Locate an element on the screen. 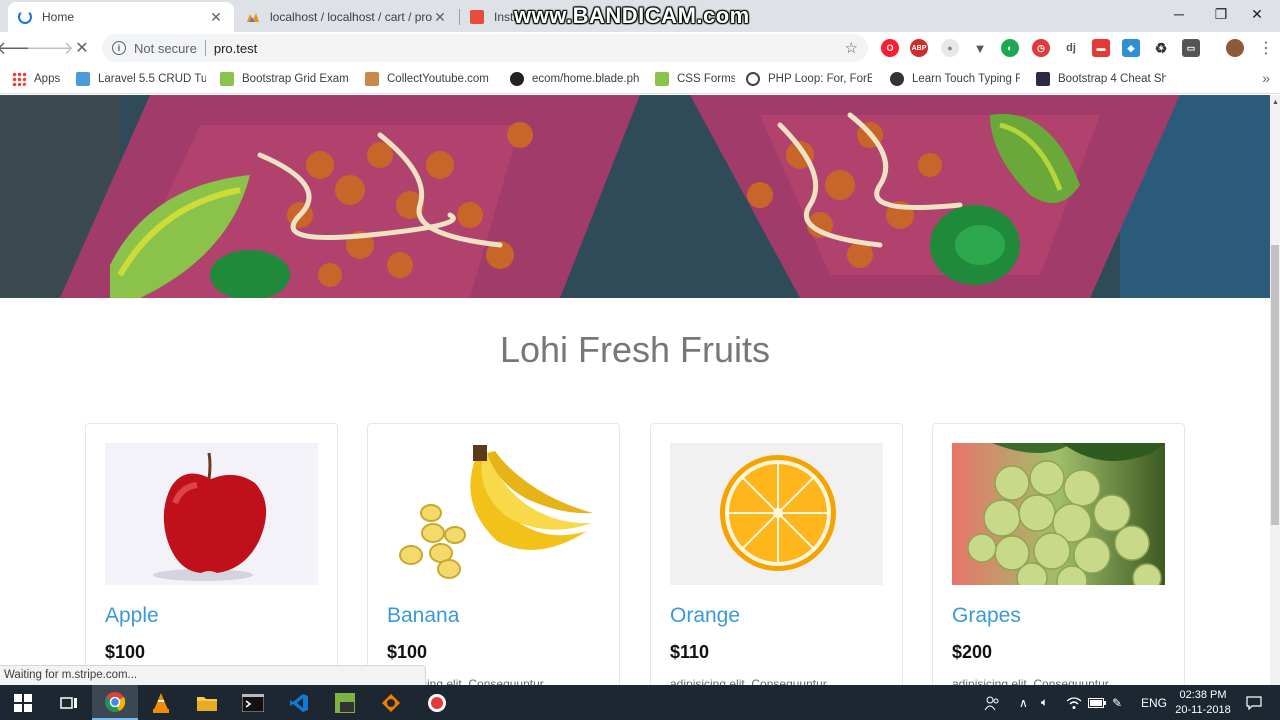 The height and width of the screenshot is (720, 1280). sublime-icon is located at coordinates (391, 702).